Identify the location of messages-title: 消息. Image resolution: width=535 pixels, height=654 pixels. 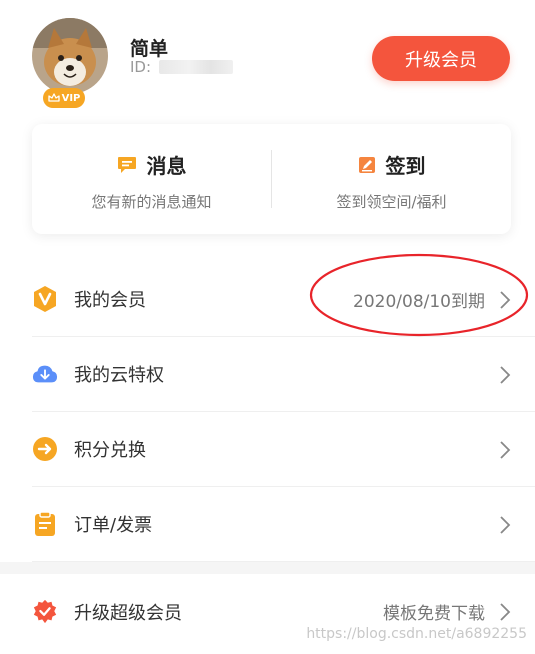
(166, 166).